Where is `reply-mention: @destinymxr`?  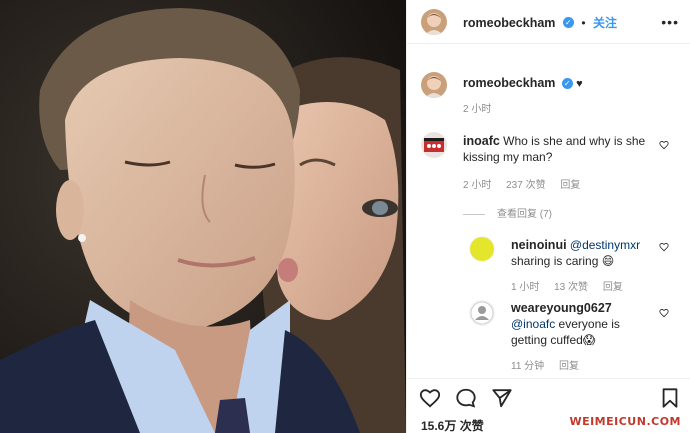
reply-mention: @destinymxr is located at coordinates (605, 245).